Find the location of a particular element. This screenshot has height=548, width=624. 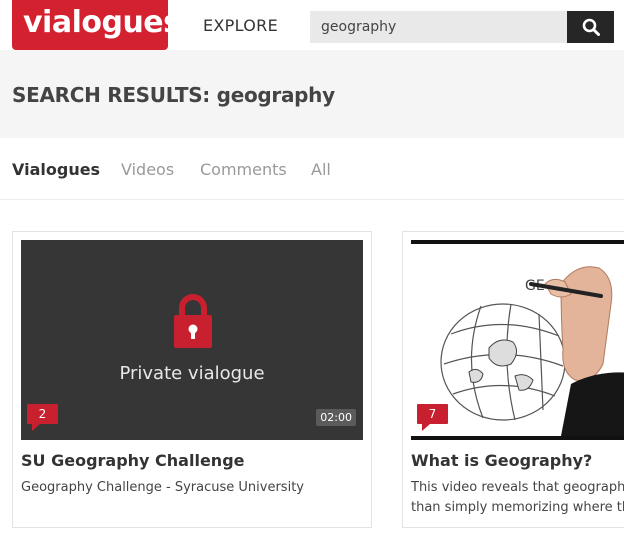

tab-all: All is located at coordinates (321, 169).